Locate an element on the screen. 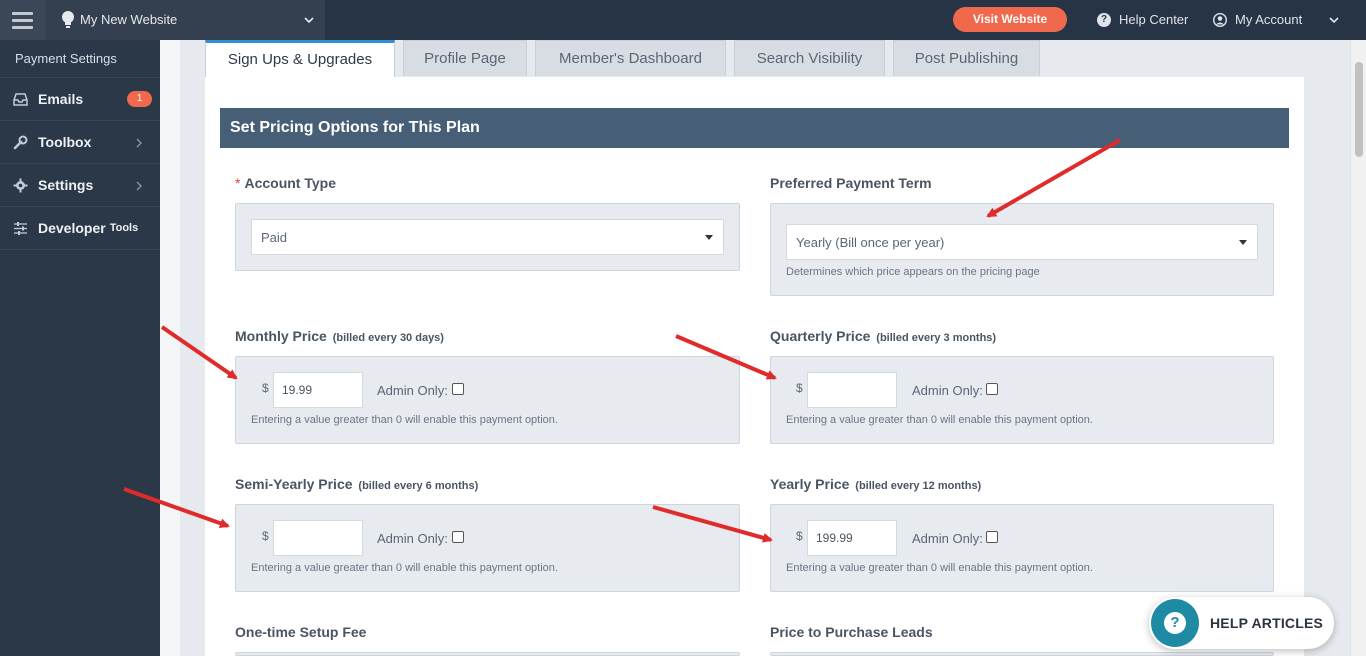 The height and width of the screenshot is (656, 1366). sidebar-item-emails: Emails 1 is located at coordinates (80, 99).